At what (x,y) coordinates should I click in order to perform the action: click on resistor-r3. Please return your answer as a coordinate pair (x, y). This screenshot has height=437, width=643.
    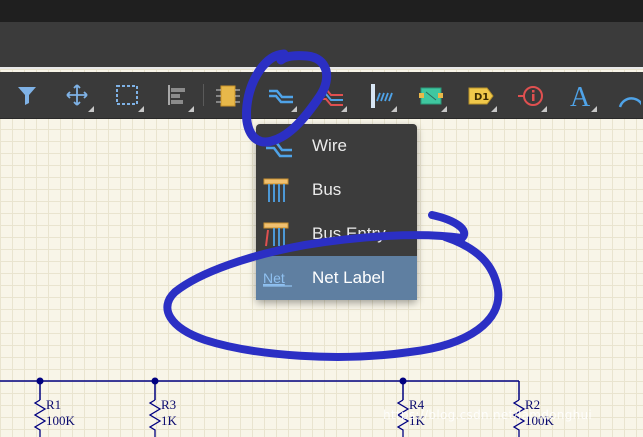
    Looking at the image, I should click on (155, 409).